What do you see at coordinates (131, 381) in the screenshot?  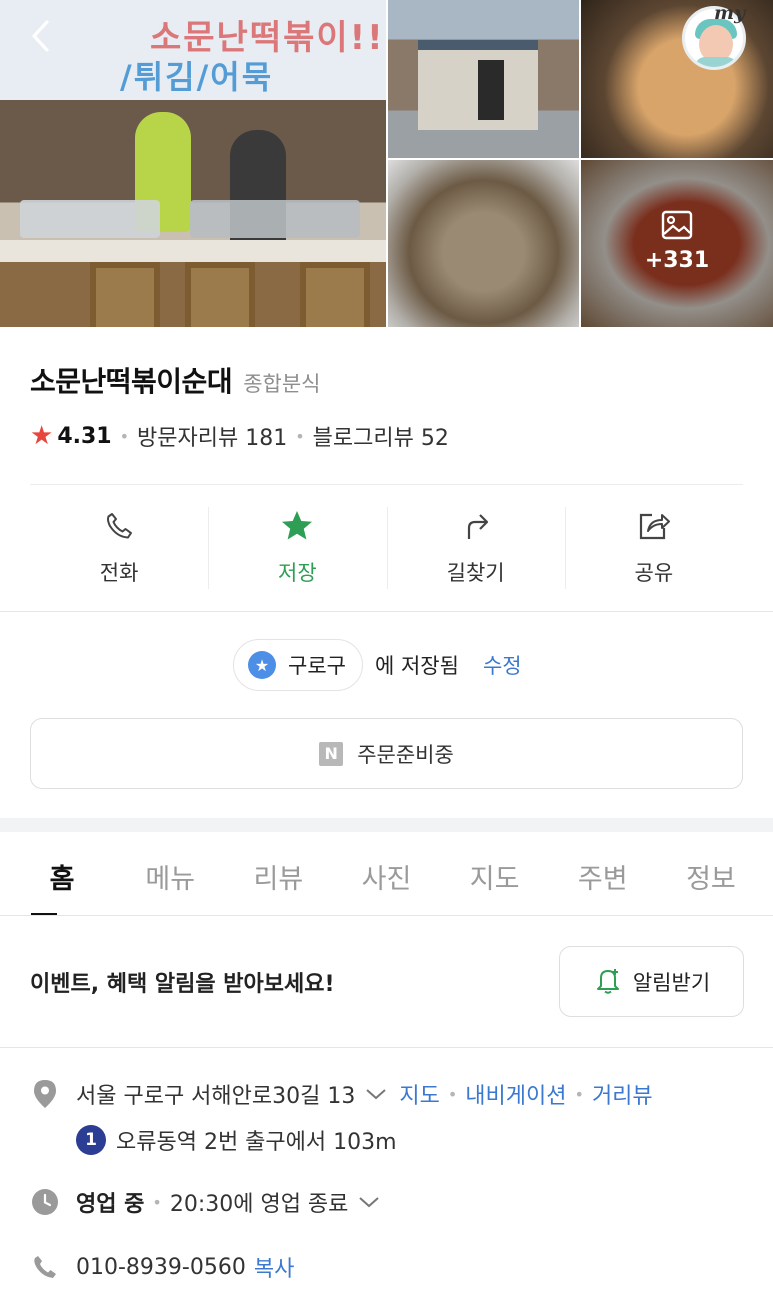 I see `place-name: 소문난떡볶이순대` at bounding box center [131, 381].